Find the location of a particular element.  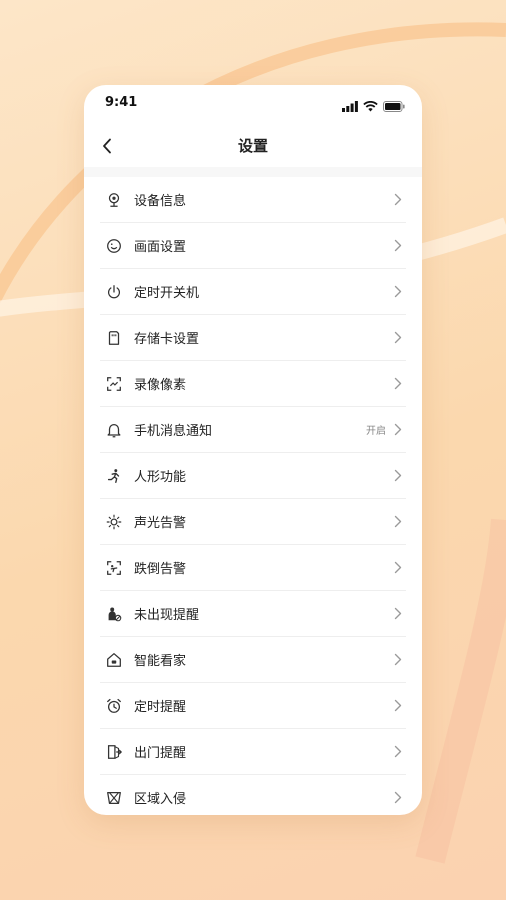

signal-icon is located at coordinates (350, 106).